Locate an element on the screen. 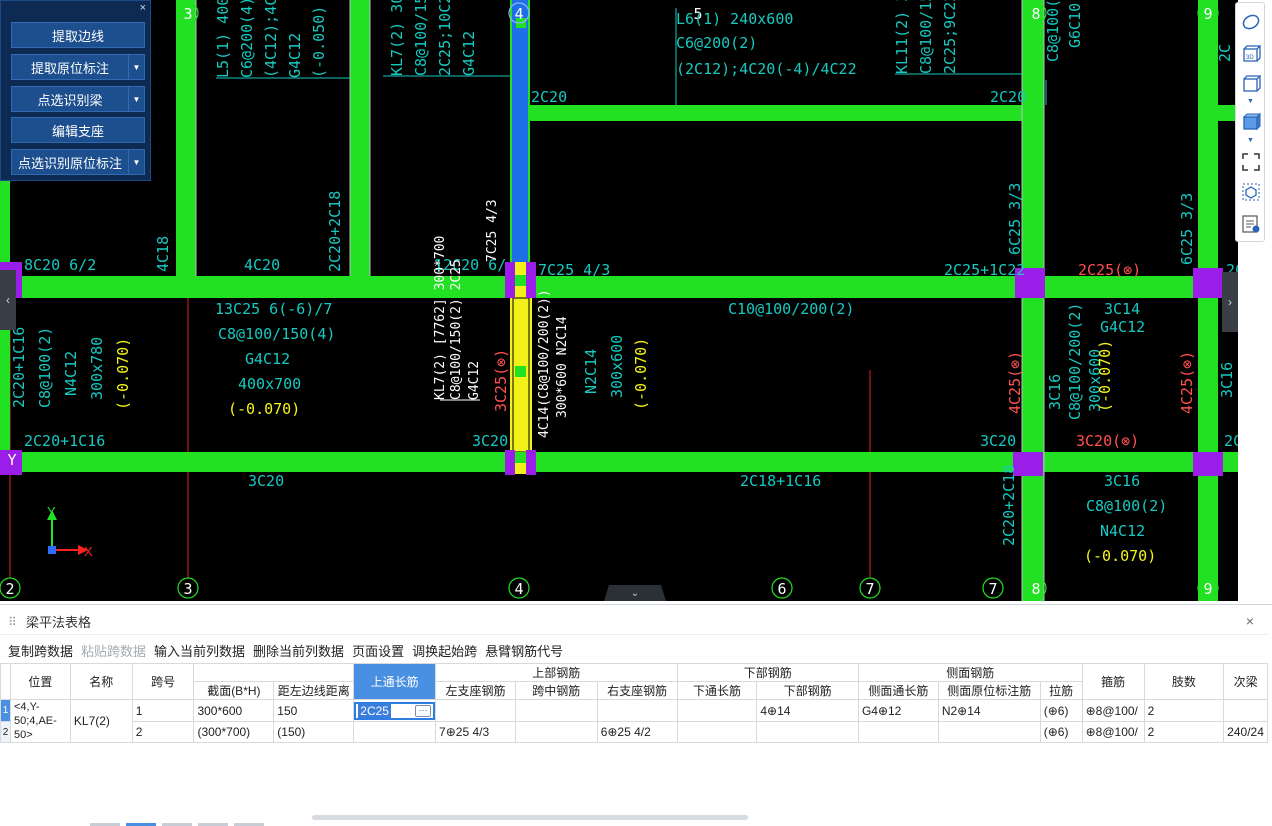 This screenshot has height=826, width=1272. panel-close-icon: × is located at coordinates (1250, 621).